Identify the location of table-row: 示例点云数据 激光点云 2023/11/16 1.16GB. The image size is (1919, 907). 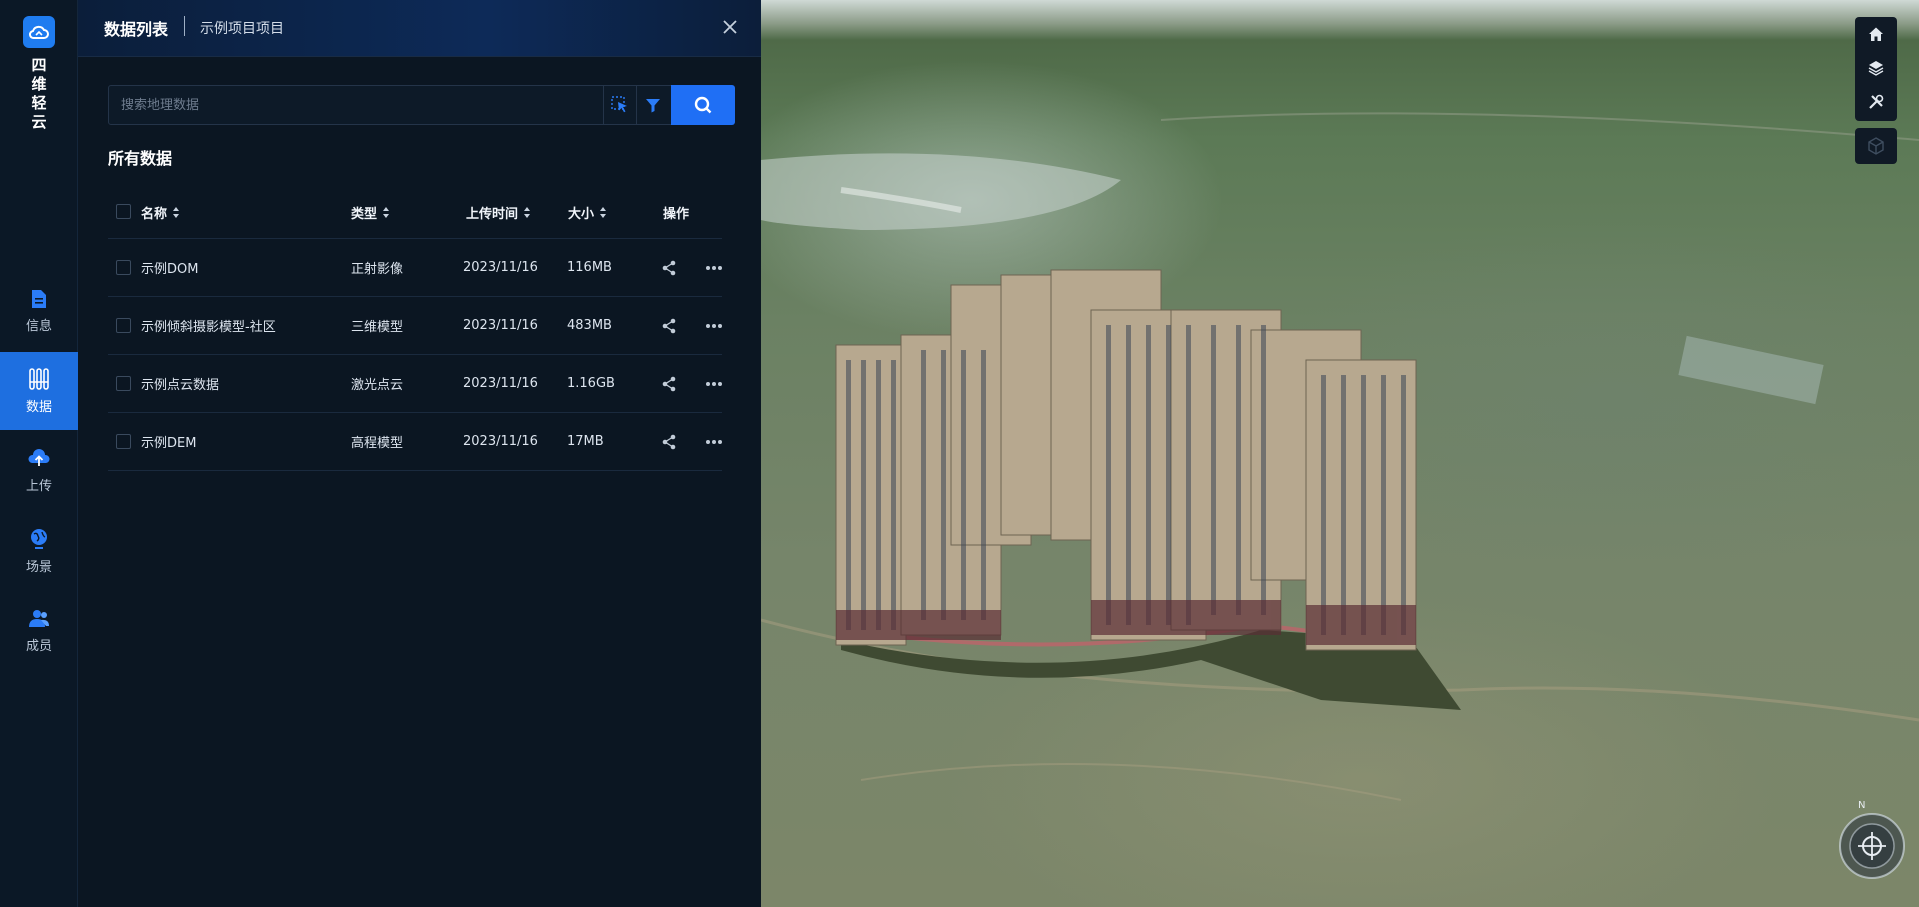
(415, 384).